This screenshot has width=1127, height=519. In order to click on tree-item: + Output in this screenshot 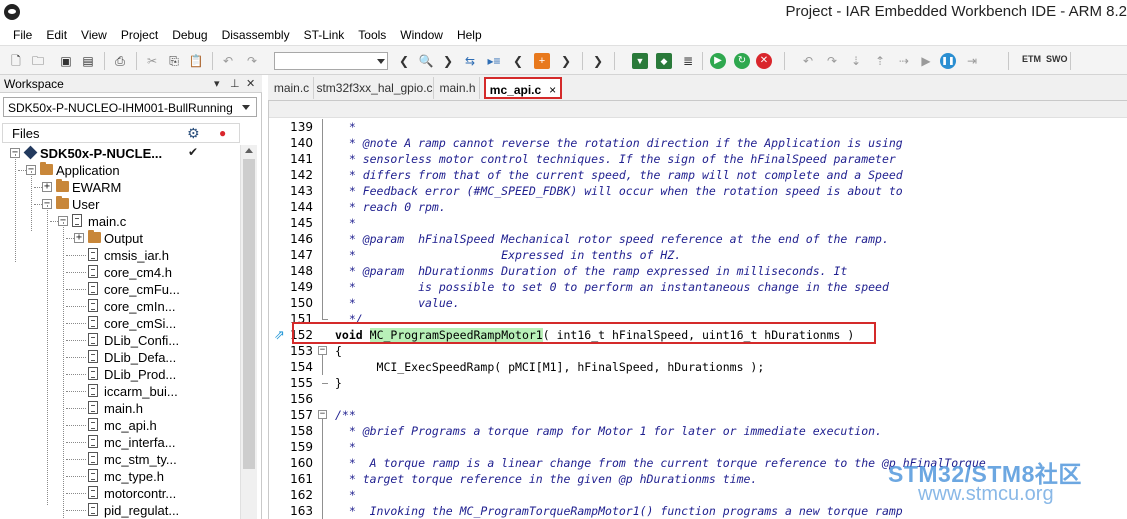, I will do `click(121, 238)`.